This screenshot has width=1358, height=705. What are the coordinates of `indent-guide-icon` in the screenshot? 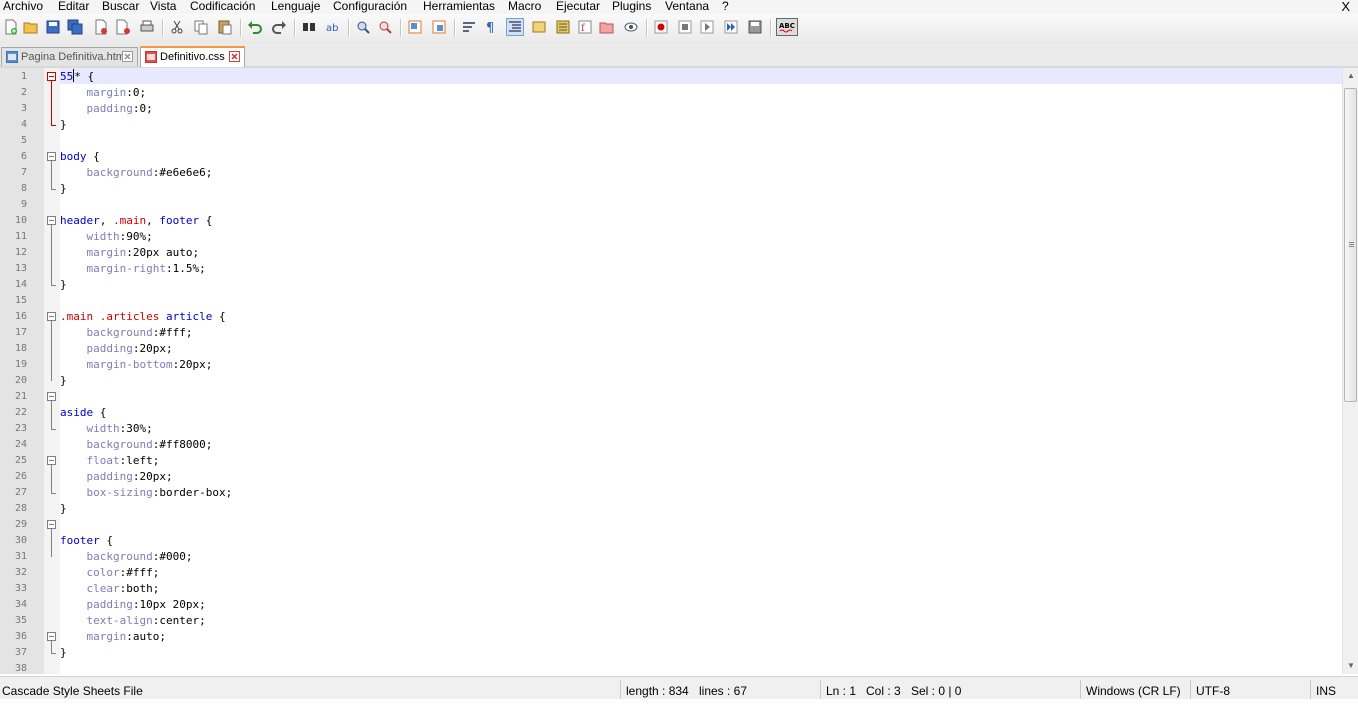 It's located at (515, 27).